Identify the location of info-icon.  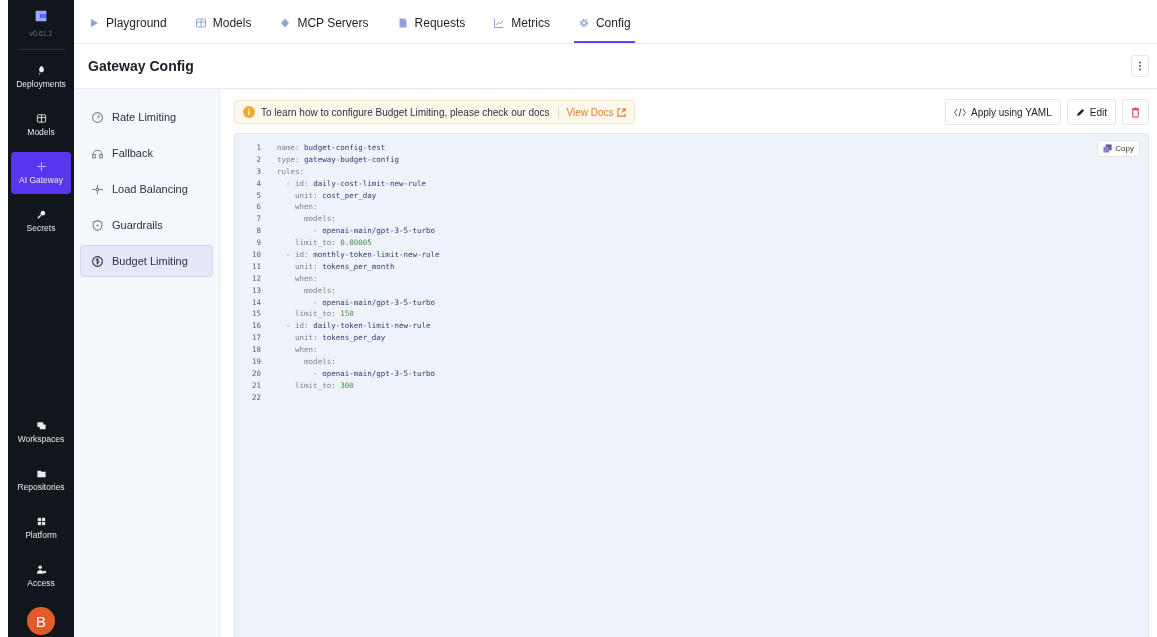
(249, 112).